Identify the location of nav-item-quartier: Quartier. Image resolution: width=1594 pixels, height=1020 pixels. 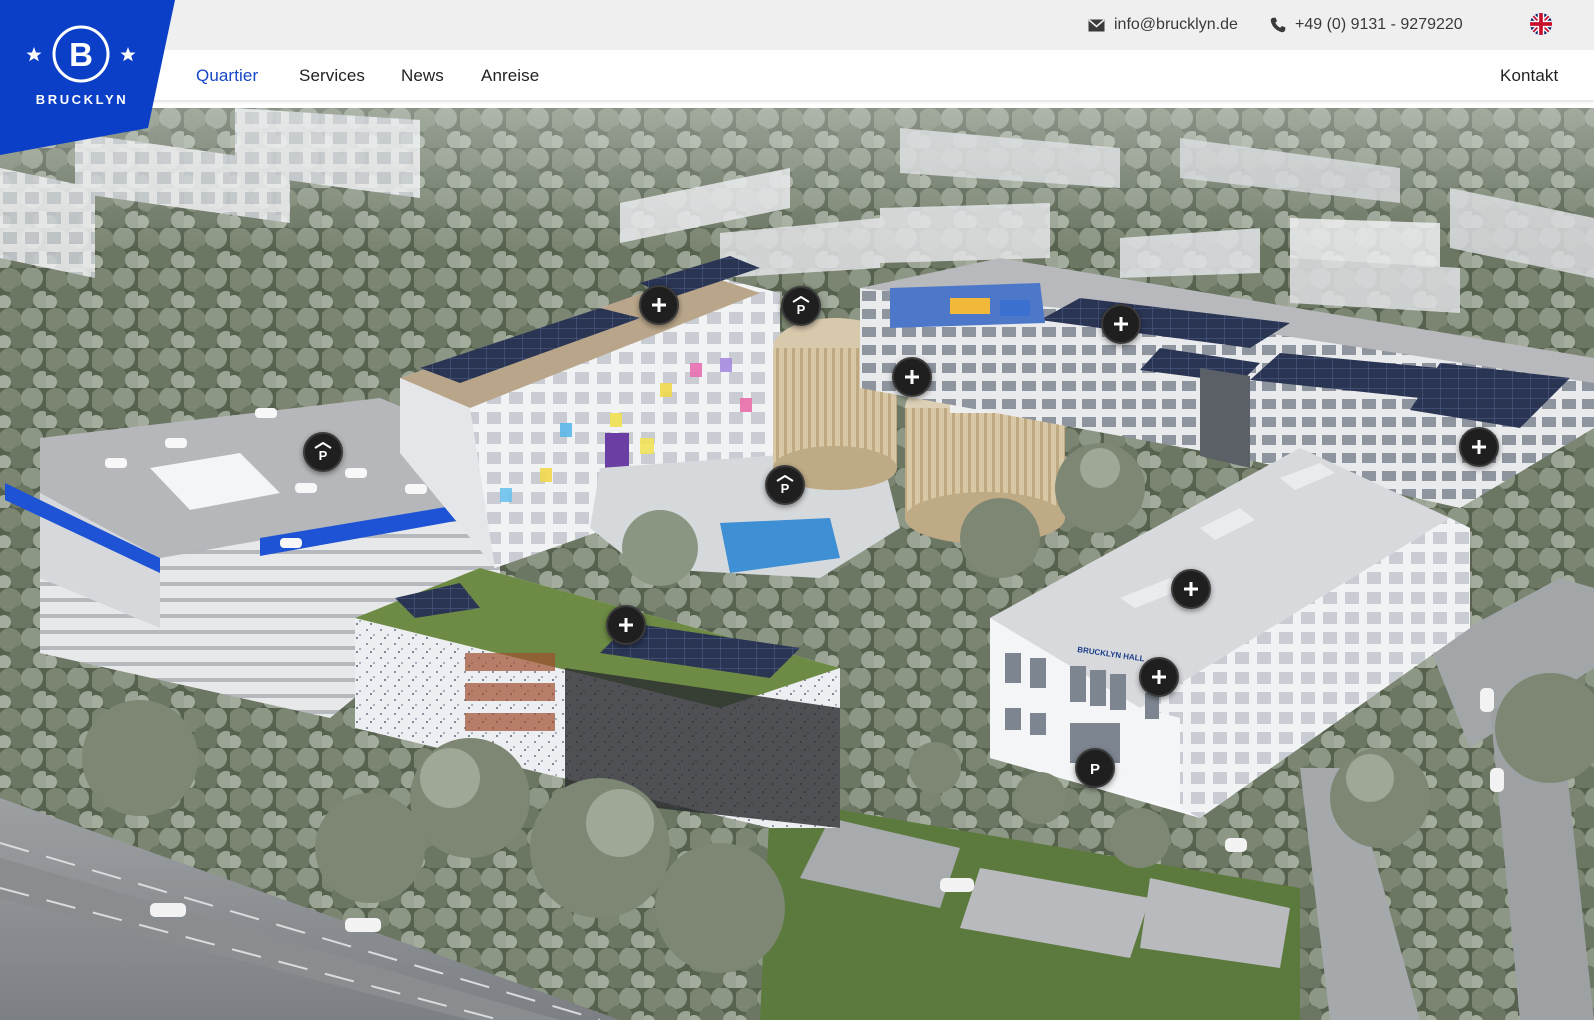
(227, 76).